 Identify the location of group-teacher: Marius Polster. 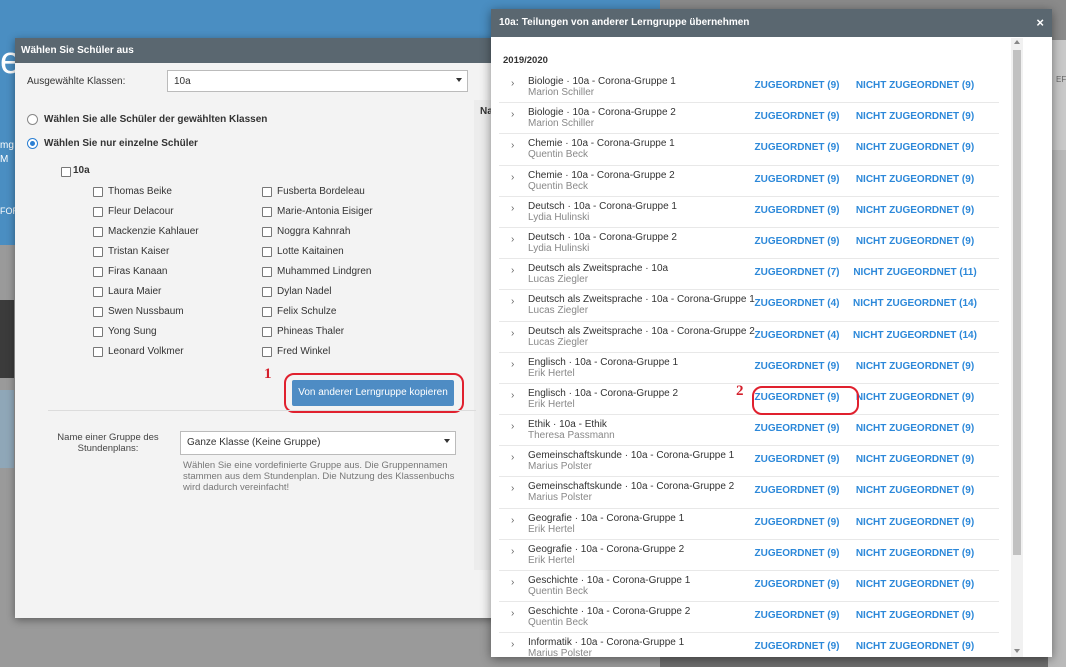
(560, 467).